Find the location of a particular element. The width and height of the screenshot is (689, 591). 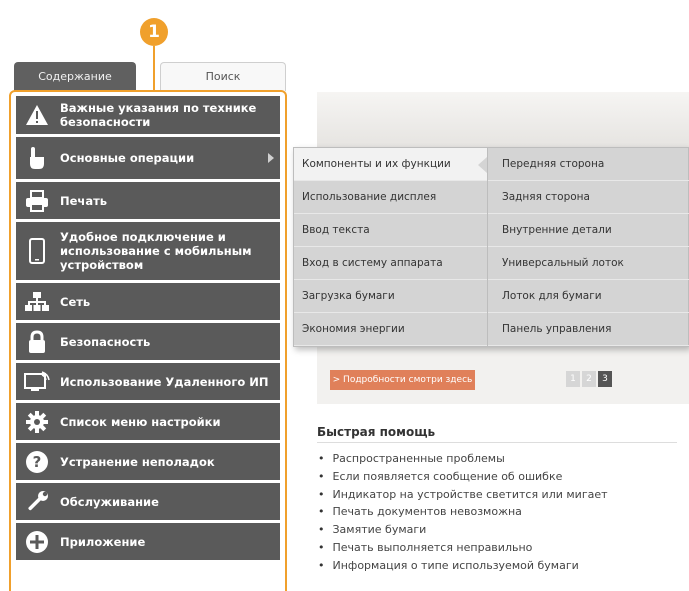

hand-pointer-icon is located at coordinates (37, 158).